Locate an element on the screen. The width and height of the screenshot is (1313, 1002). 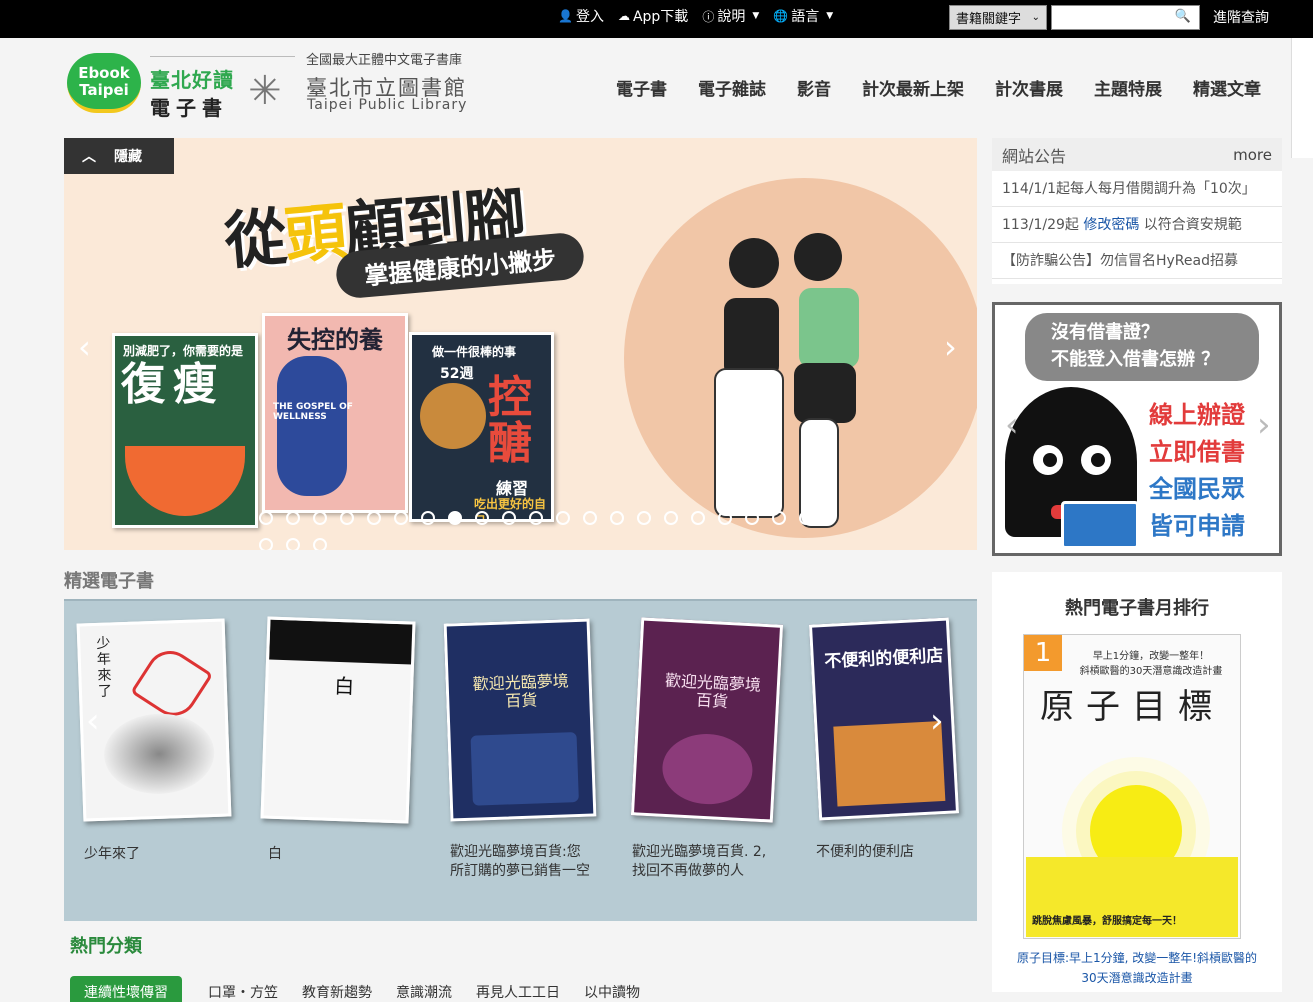
notice-item: 【防詐騙公告】勿信冒名HyRead招募 is located at coordinates (1137, 261).